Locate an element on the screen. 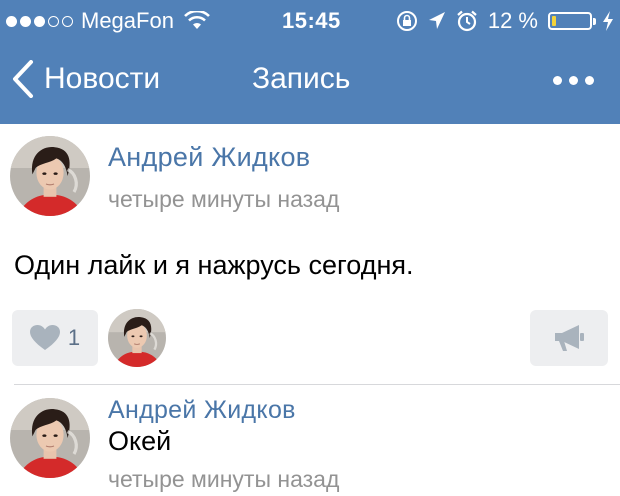 The height and width of the screenshot is (496, 620). share-button is located at coordinates (569, 338).